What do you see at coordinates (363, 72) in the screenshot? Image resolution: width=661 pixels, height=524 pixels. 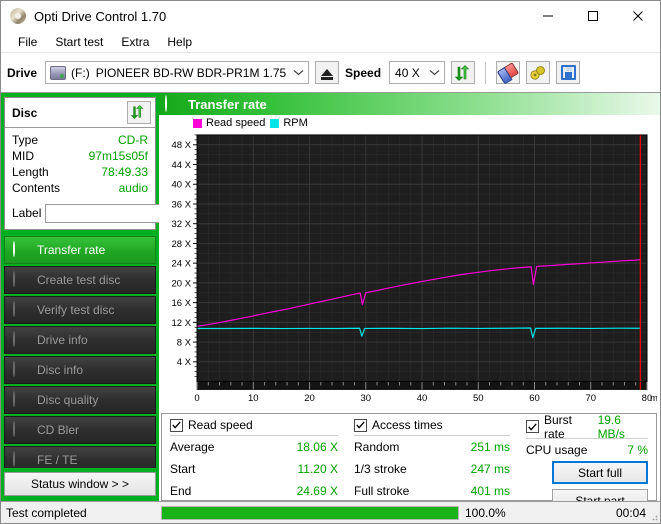 I see `speed-label: Speed` at bounding box center [363, 72].